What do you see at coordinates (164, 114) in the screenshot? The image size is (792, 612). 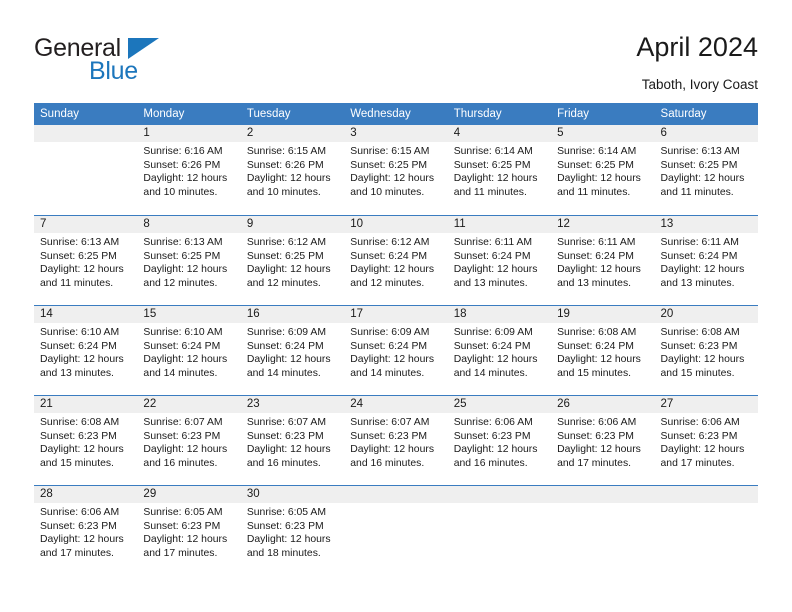 I see `weekday-header-monday: Monday` at bounding box center [164, 114].